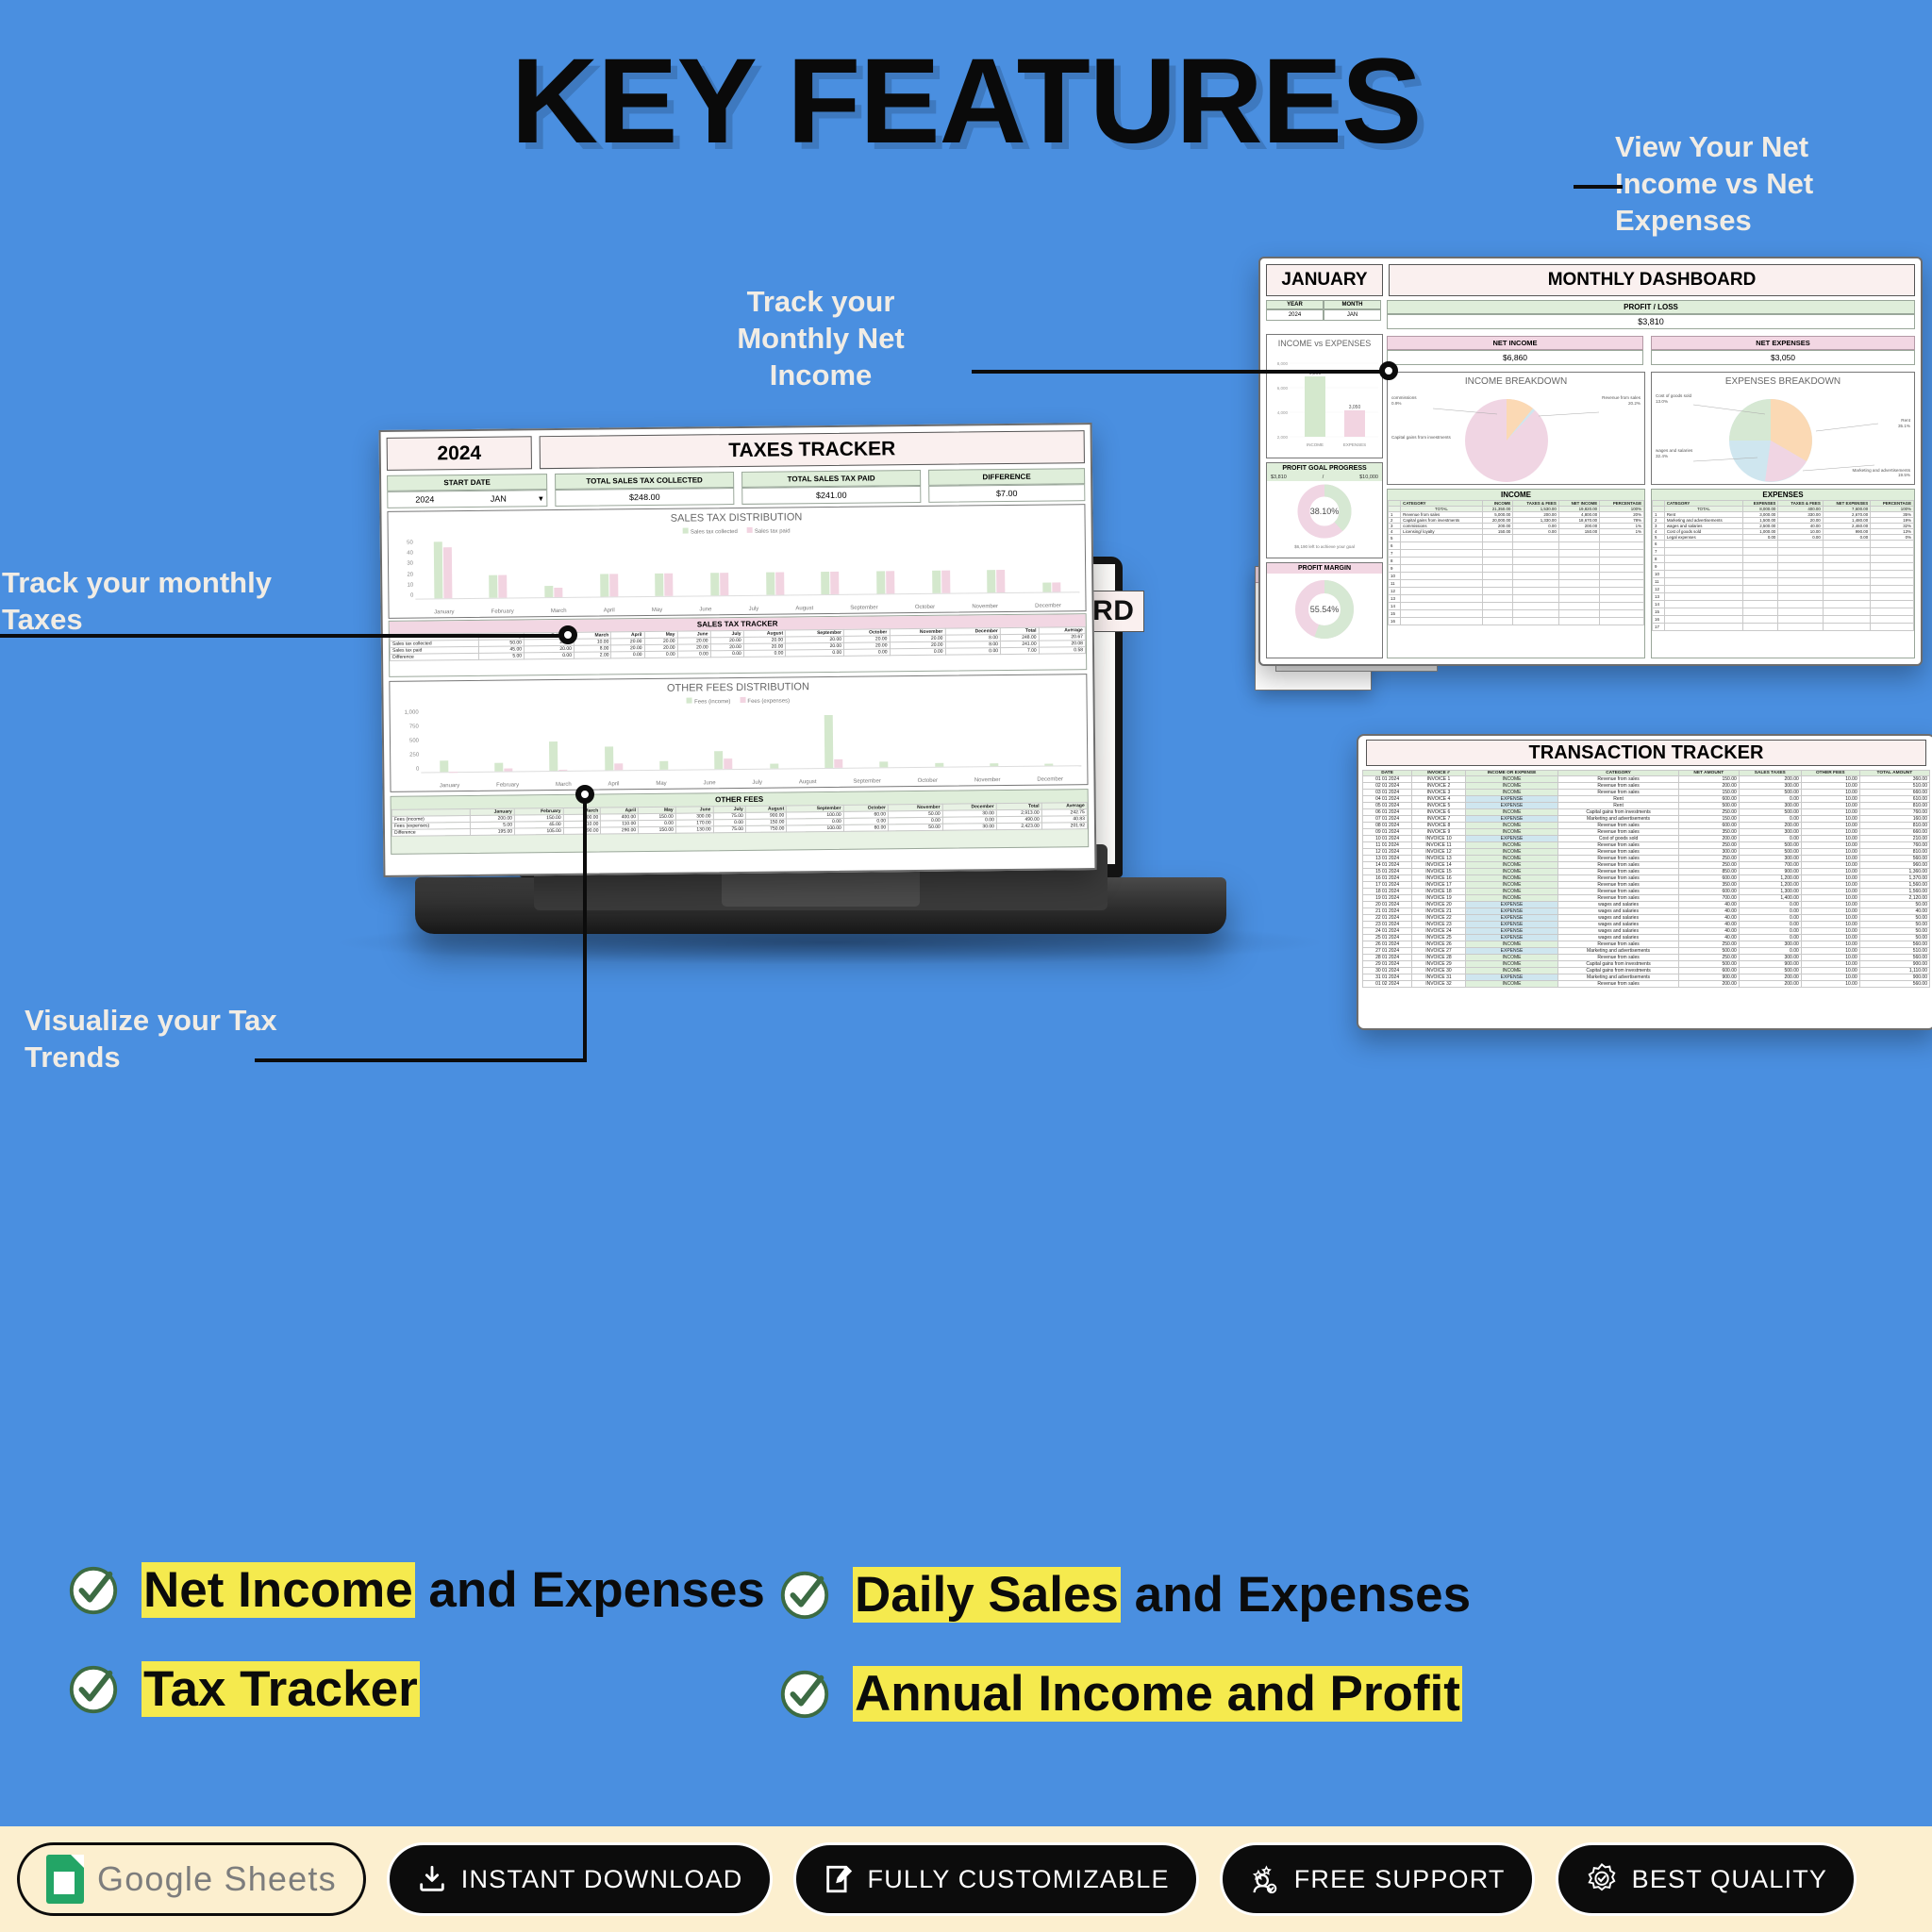  What do you see at coordinates (927, 781) in the screenshot?
I see `axis-tick: October` at bounding box center [927, 781].